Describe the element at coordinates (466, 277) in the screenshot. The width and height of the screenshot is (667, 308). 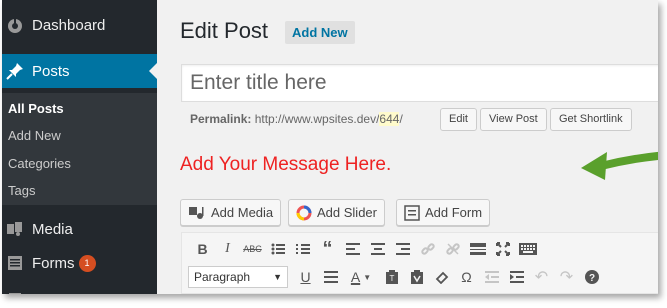
I see `special-character-icon: Ω` at that location.